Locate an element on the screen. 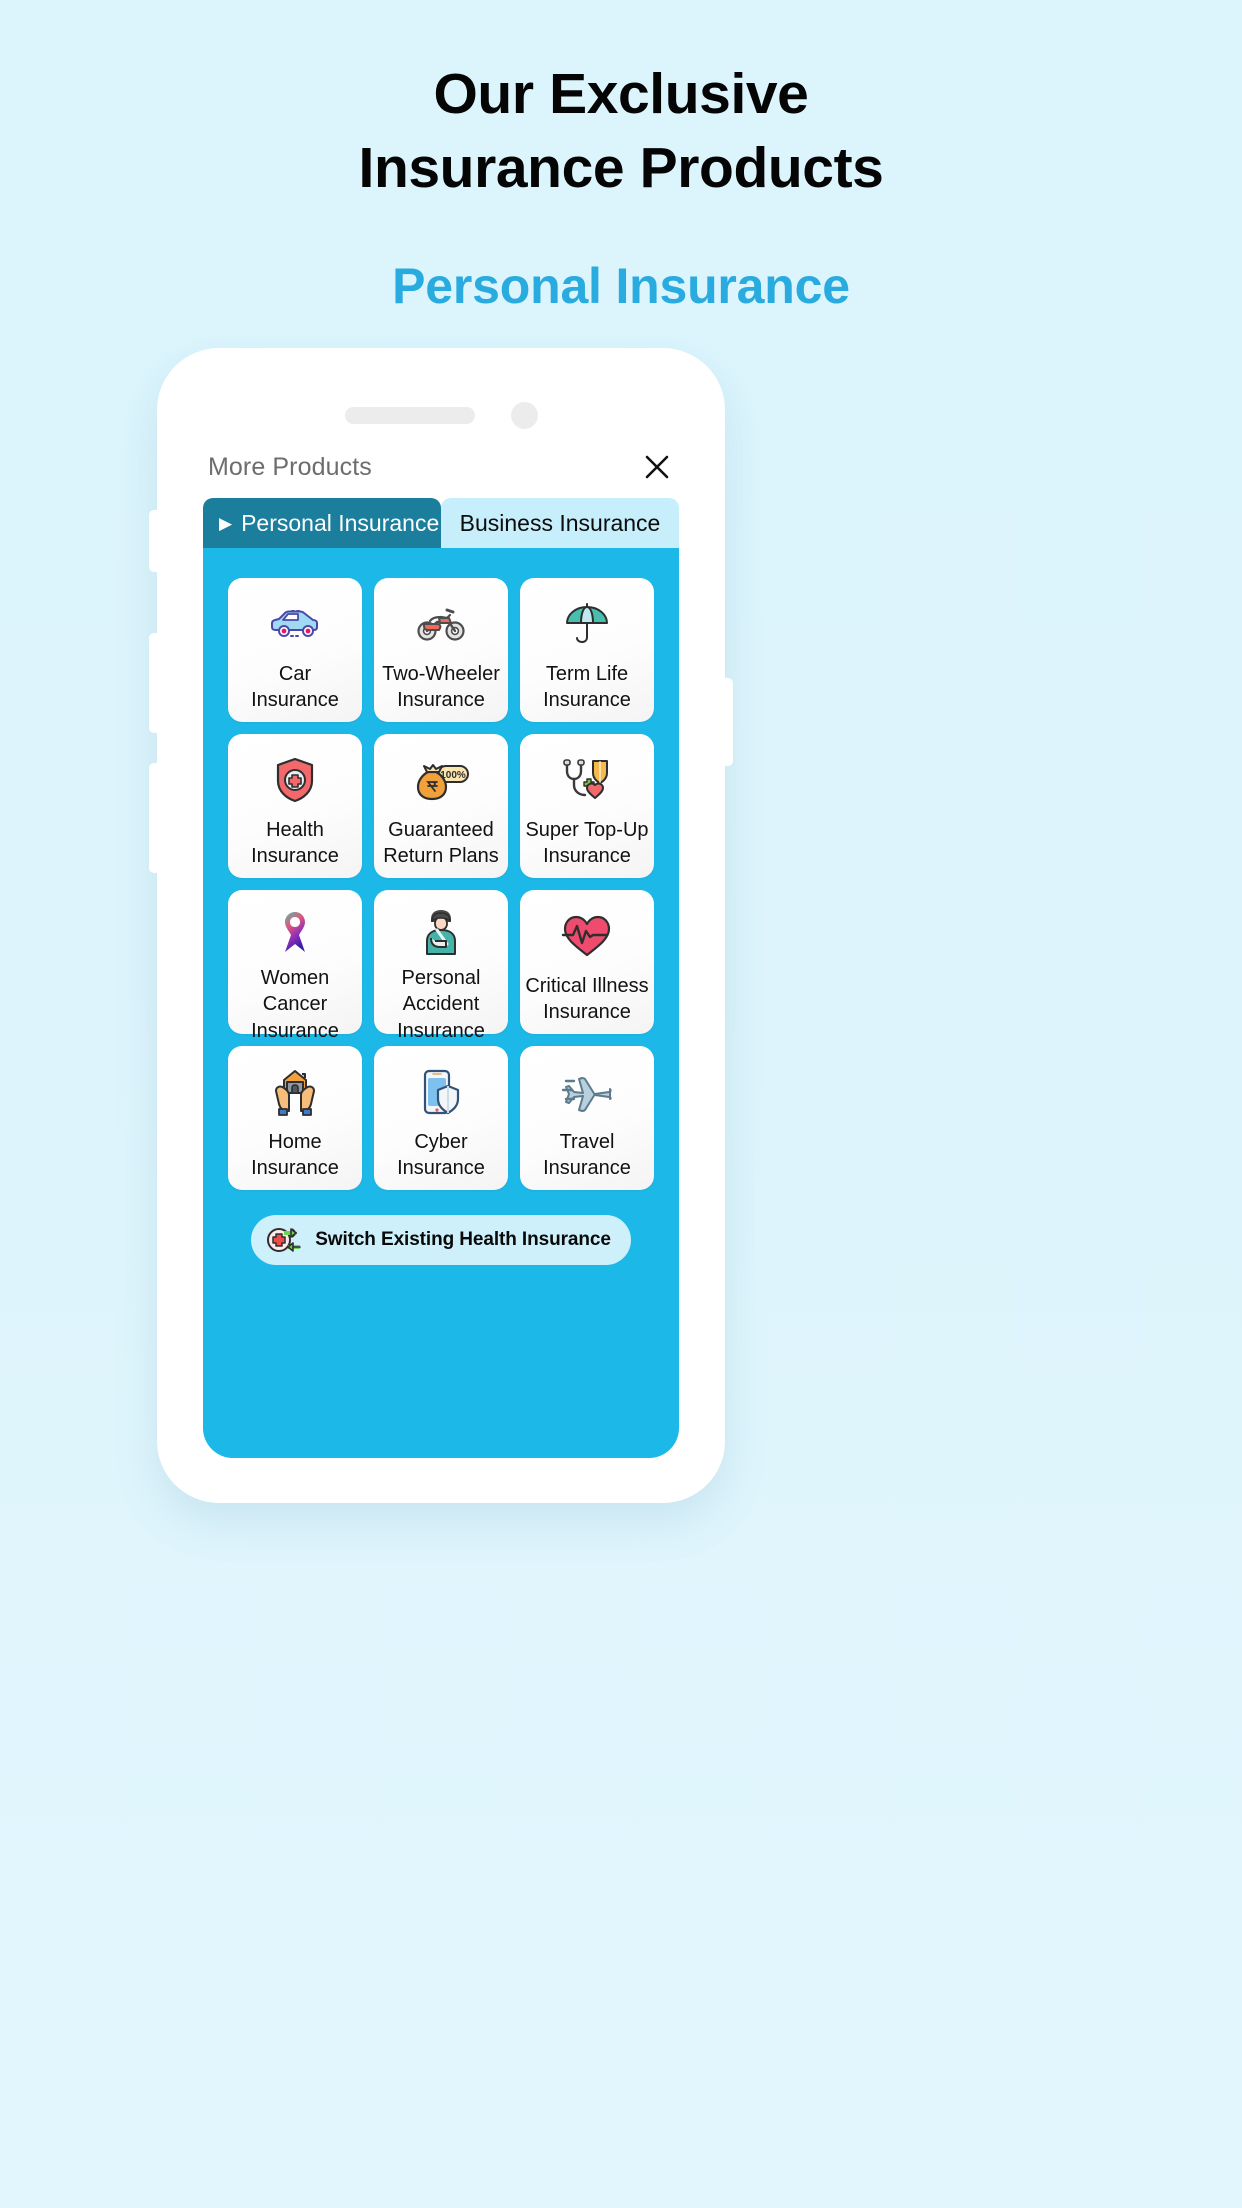 The width and height of the screenshot is (1242, 2208). page-headline-line1: Our Exclusive is located at coordinates (621, 94).